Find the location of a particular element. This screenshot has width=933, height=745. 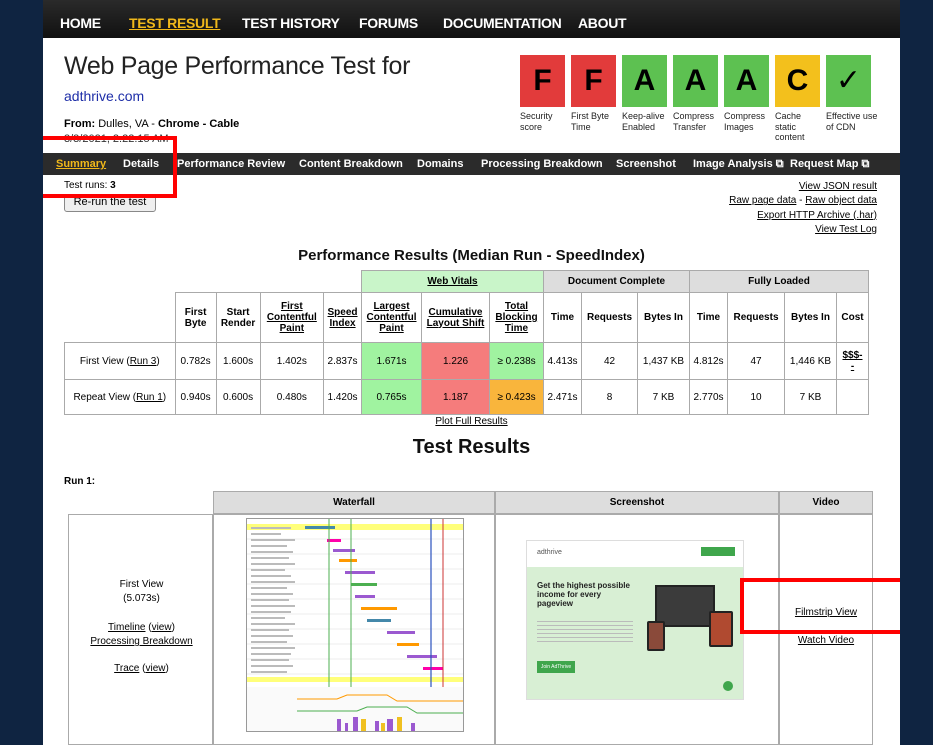

tab-screenshot: Screenshot is located at coordinates (646, 164).